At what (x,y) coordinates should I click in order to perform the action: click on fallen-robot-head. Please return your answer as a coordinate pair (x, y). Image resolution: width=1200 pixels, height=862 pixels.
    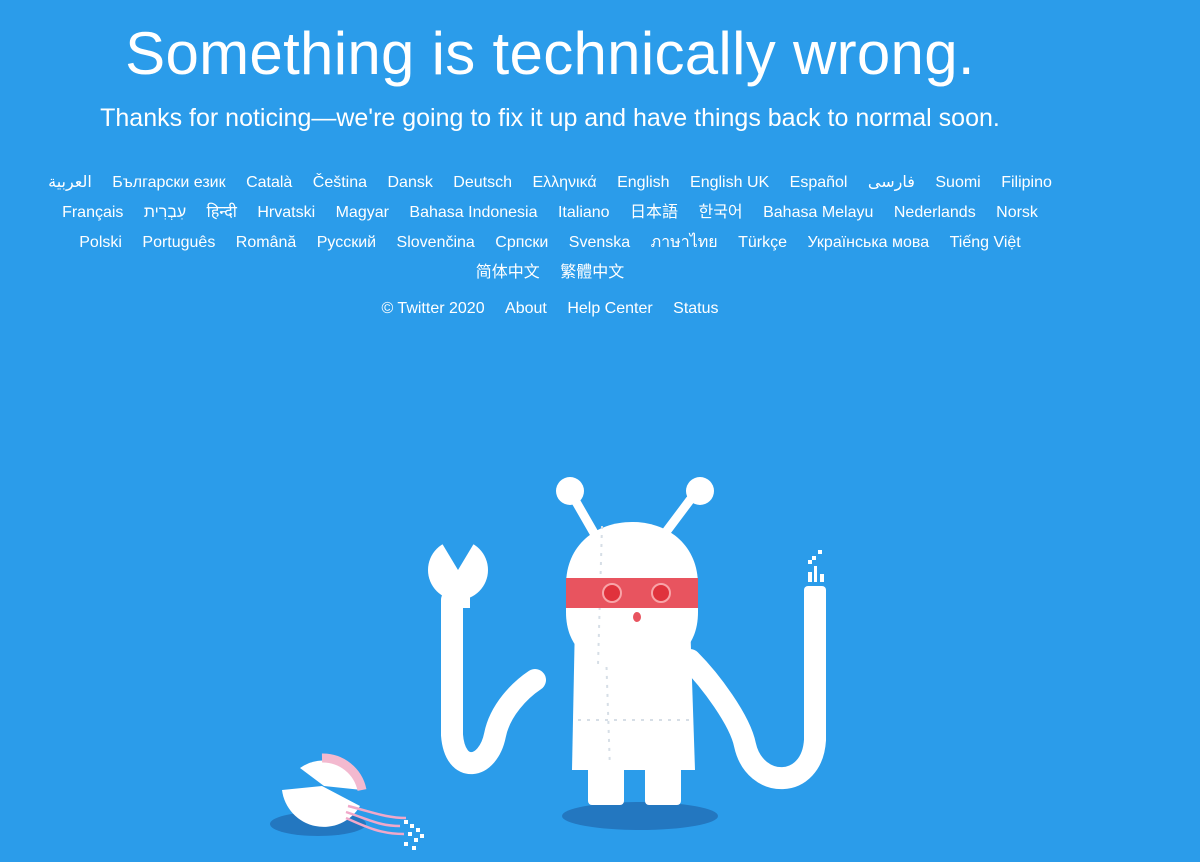
    Looking at the image, I should click on (353, 801).